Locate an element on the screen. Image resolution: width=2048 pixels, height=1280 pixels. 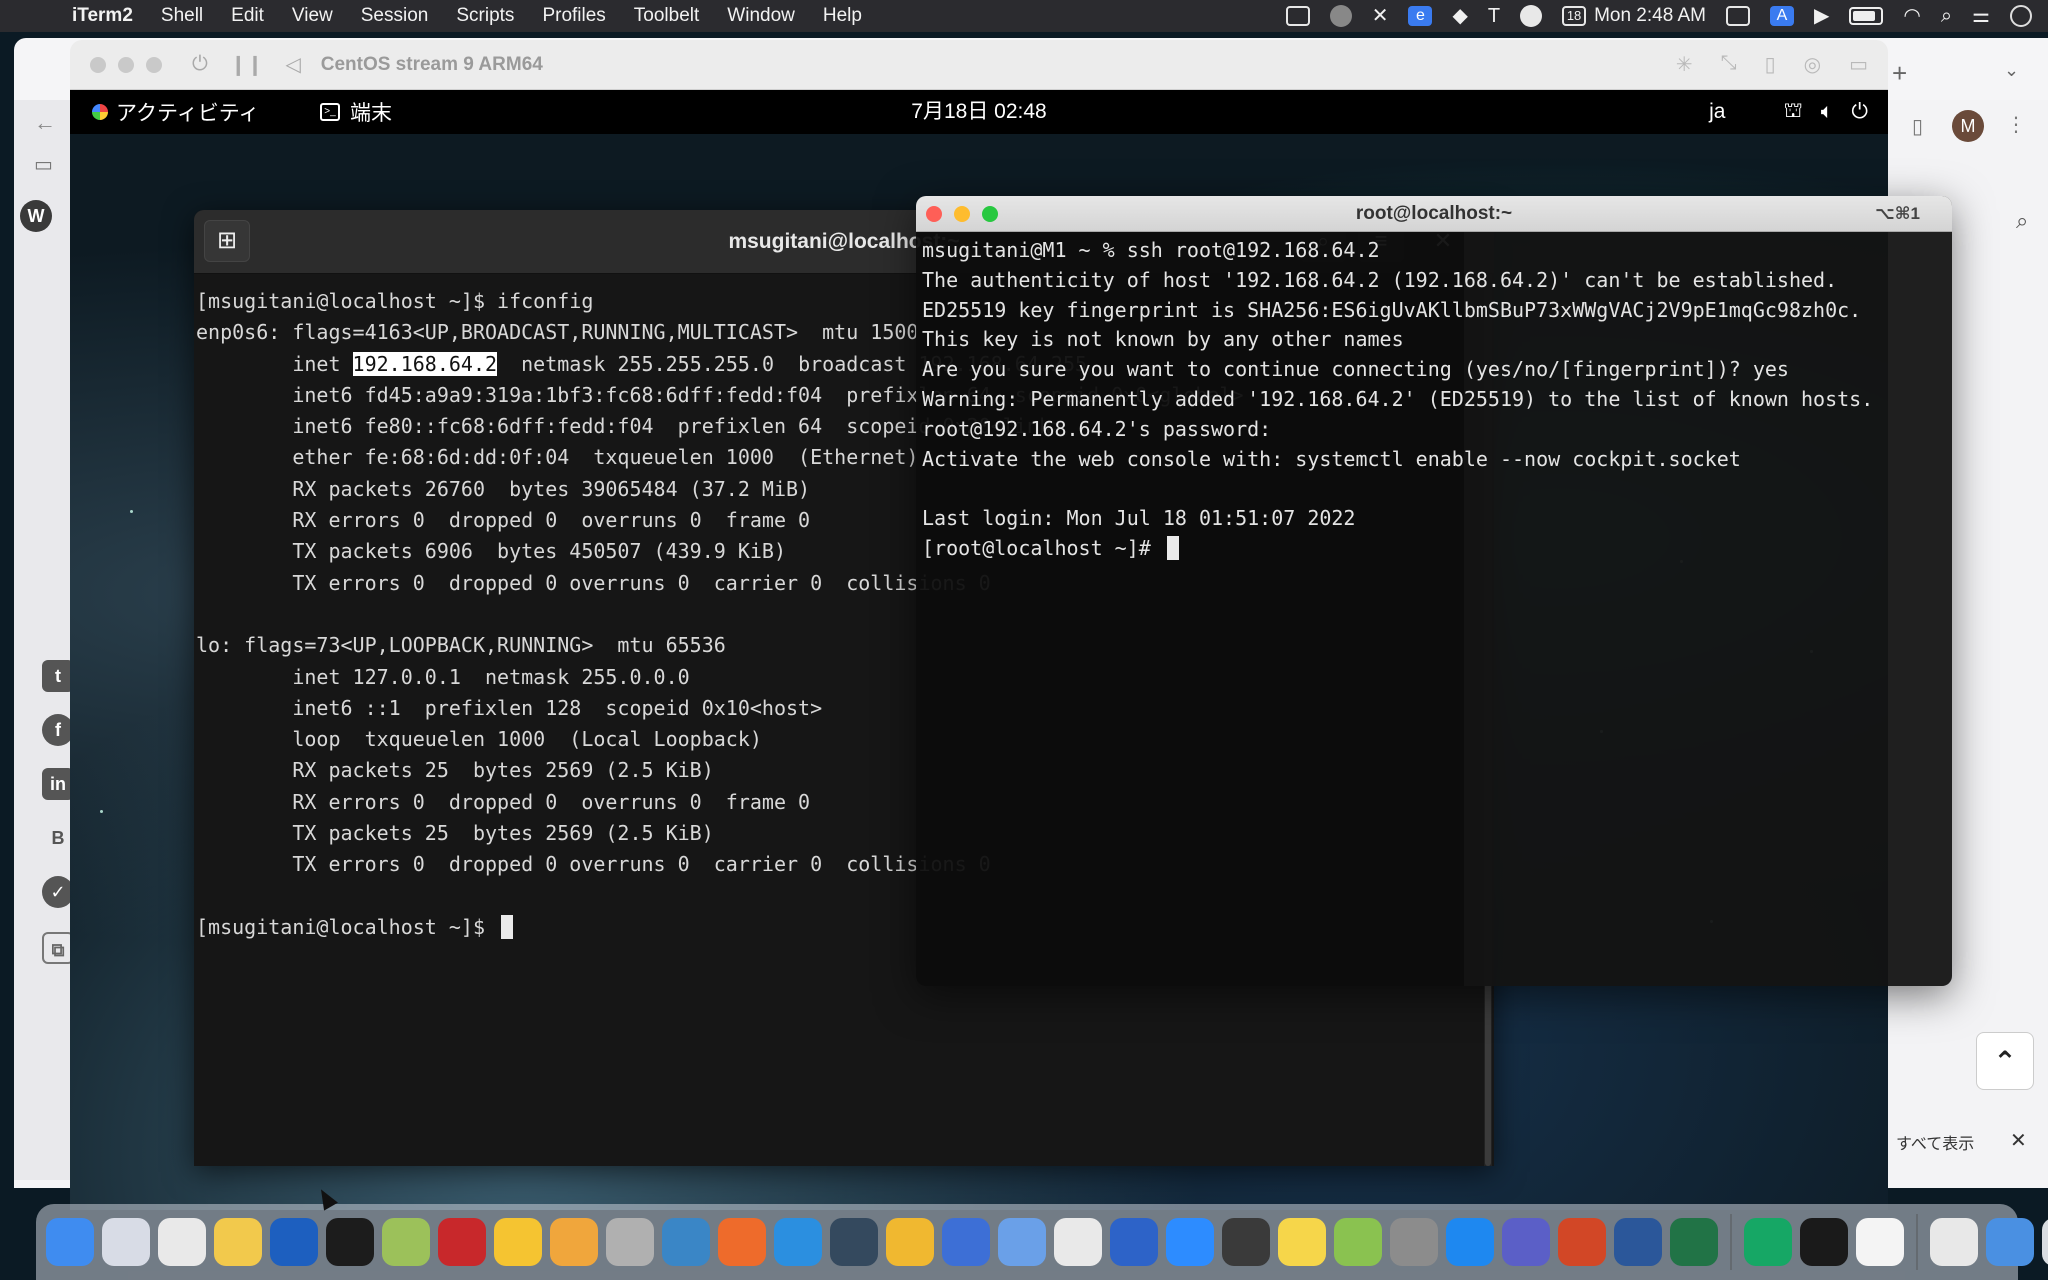
dock-activity-icon is located at coordinates (1824, 1242).